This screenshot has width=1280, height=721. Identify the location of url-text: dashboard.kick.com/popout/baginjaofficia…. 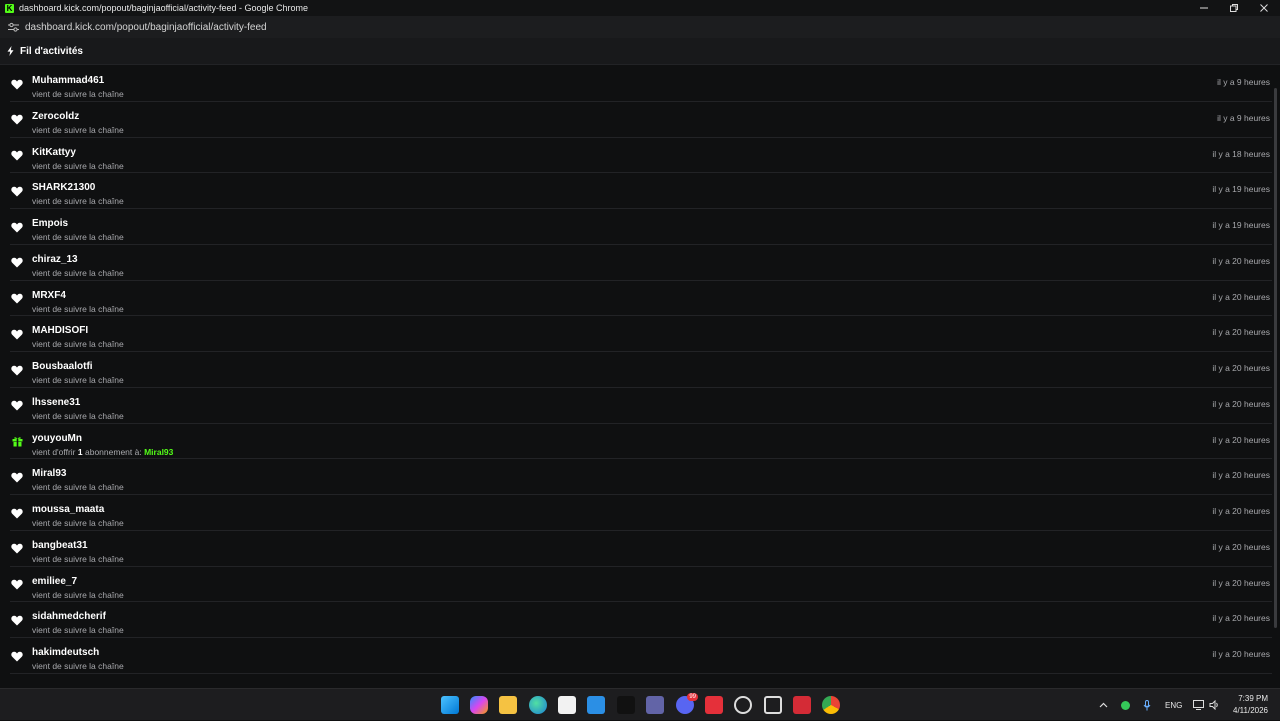
(146, 27).